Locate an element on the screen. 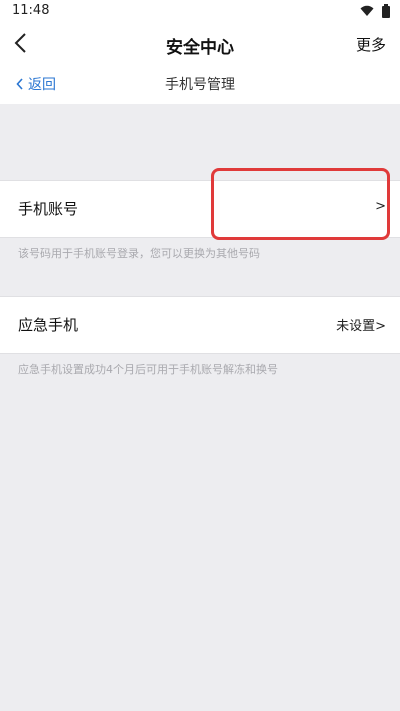 This screenshot has width=400, height=711. phone-account-label: 手机账号 is located at coordinates (48, 209).